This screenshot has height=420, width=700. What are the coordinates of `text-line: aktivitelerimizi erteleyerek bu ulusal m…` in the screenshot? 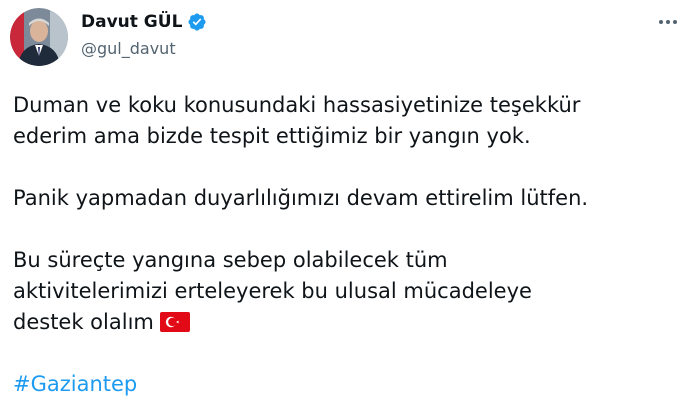 It's located at (272, 291).